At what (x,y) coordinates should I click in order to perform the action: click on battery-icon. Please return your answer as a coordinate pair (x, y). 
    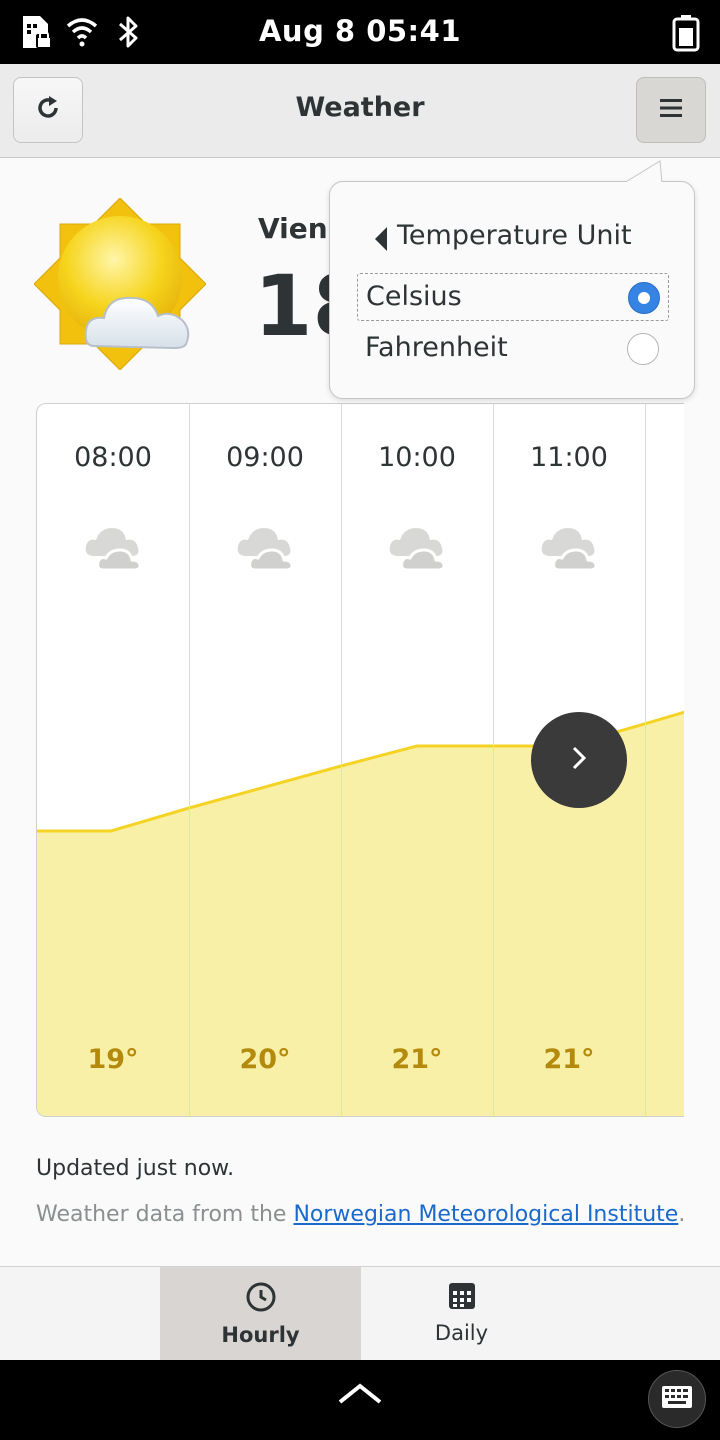
    Looking at the image, I should click on (686, 35).